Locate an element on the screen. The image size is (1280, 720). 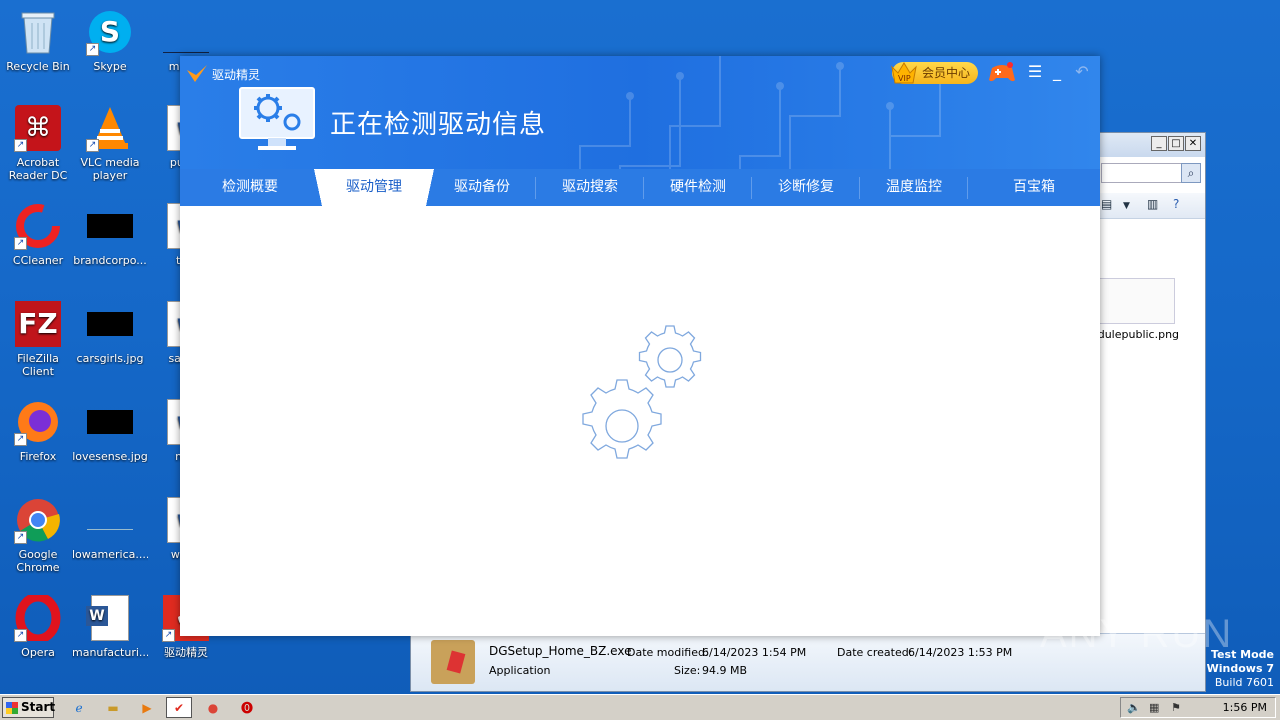
desktop-icon-carsgirls: carsgirls.jpg is located at coordinates (110, 332).